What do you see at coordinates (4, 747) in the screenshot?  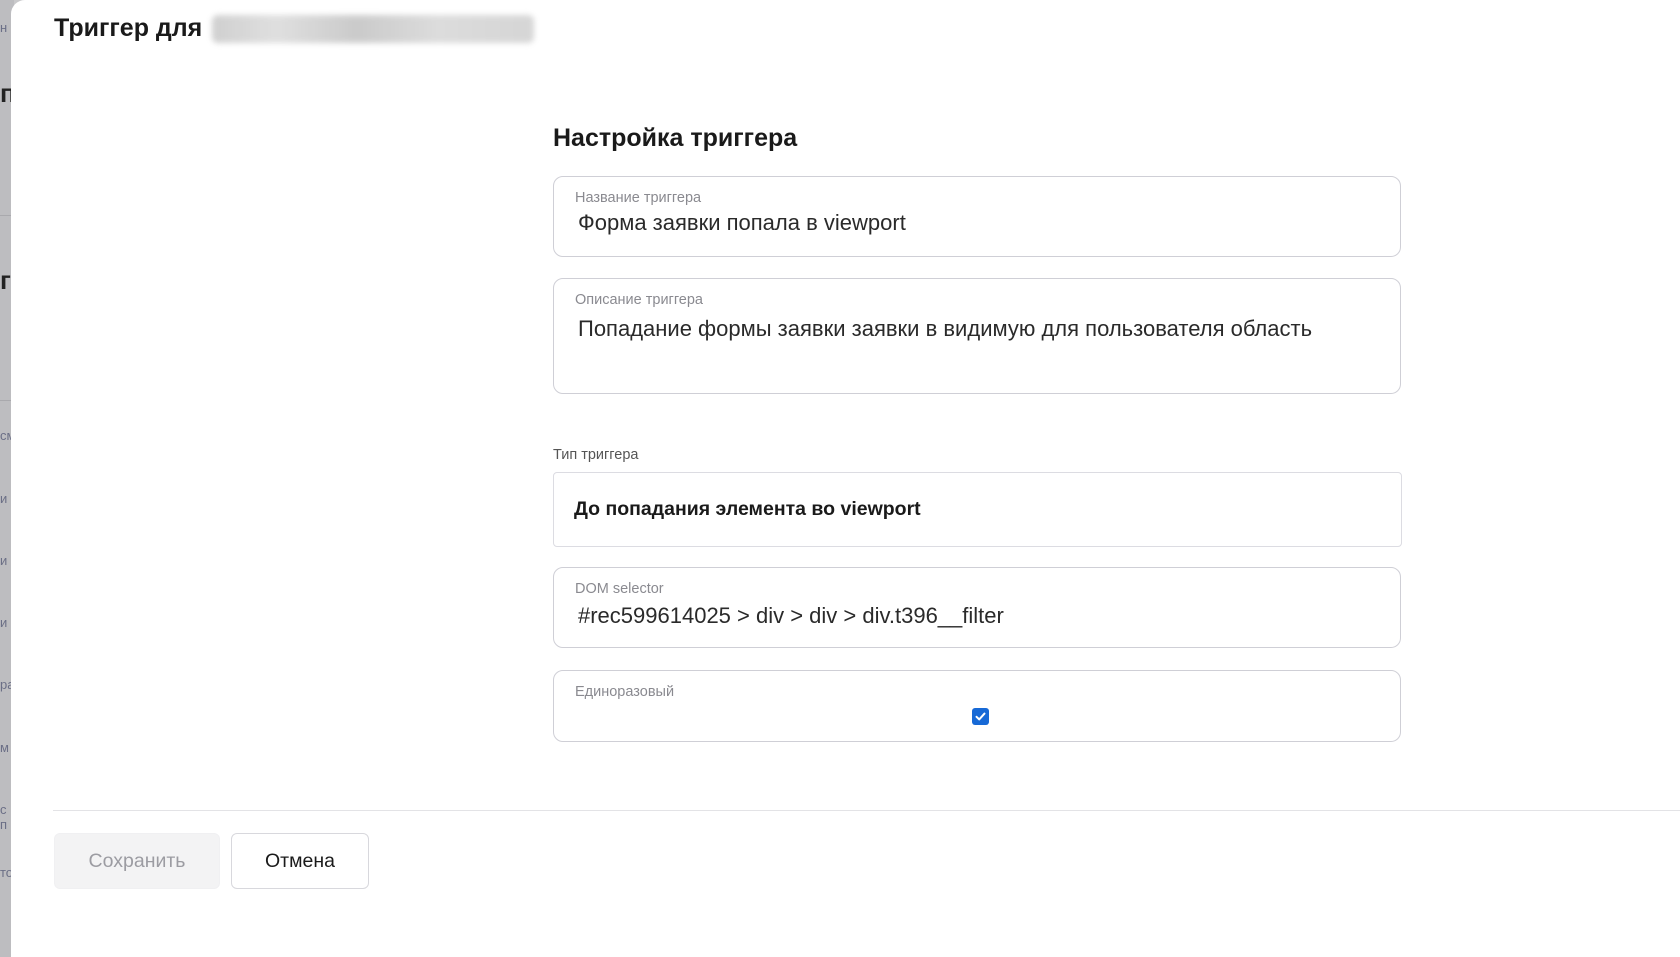 I see `background-text-fragment: м` at bounding box center [4, 747].